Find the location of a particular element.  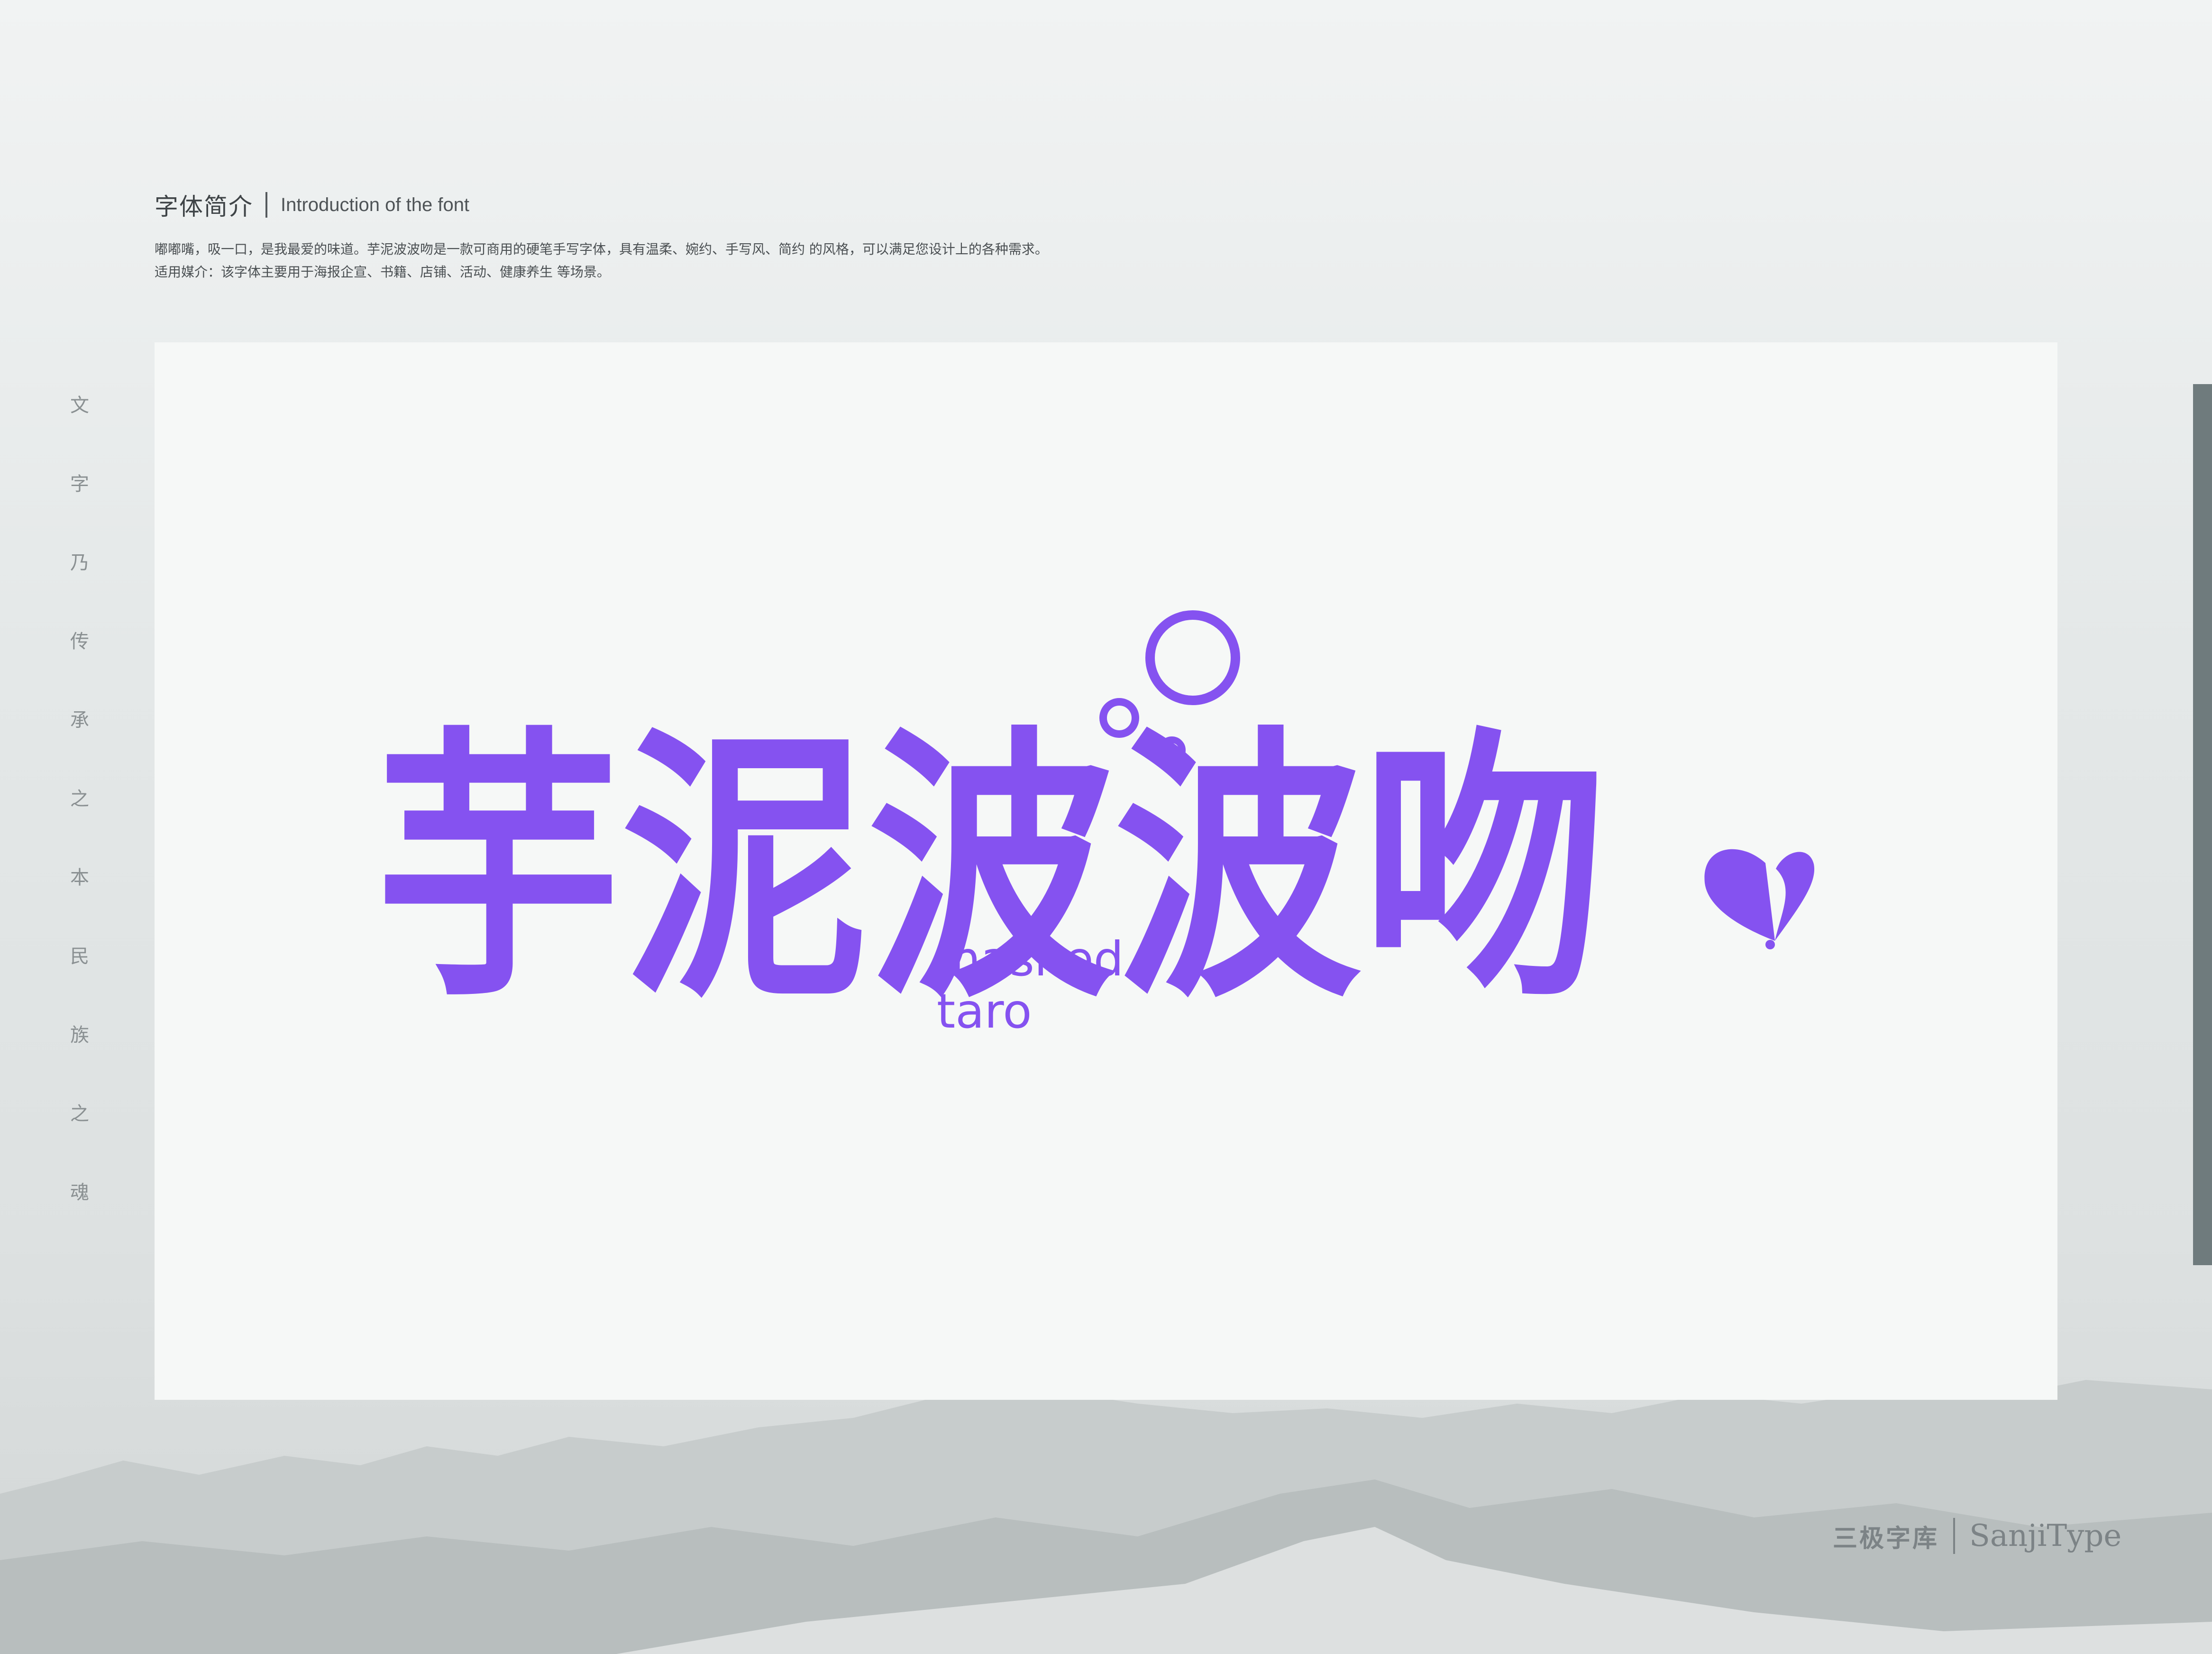

brand-footer: 三极字库 SanjiType is located at coordinates (1977, 1536).